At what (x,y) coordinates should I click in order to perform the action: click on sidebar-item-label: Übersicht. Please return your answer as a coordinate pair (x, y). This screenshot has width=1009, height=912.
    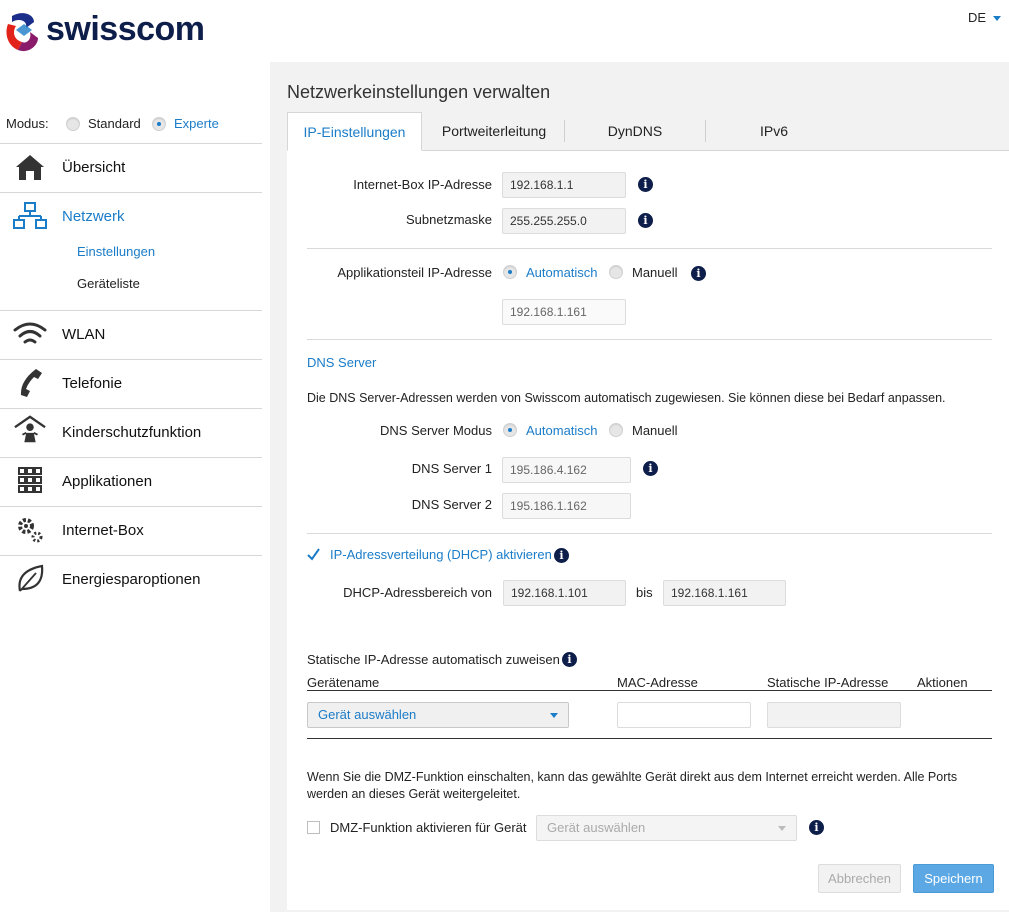
    Looking at the image, I should click on (94, 167).